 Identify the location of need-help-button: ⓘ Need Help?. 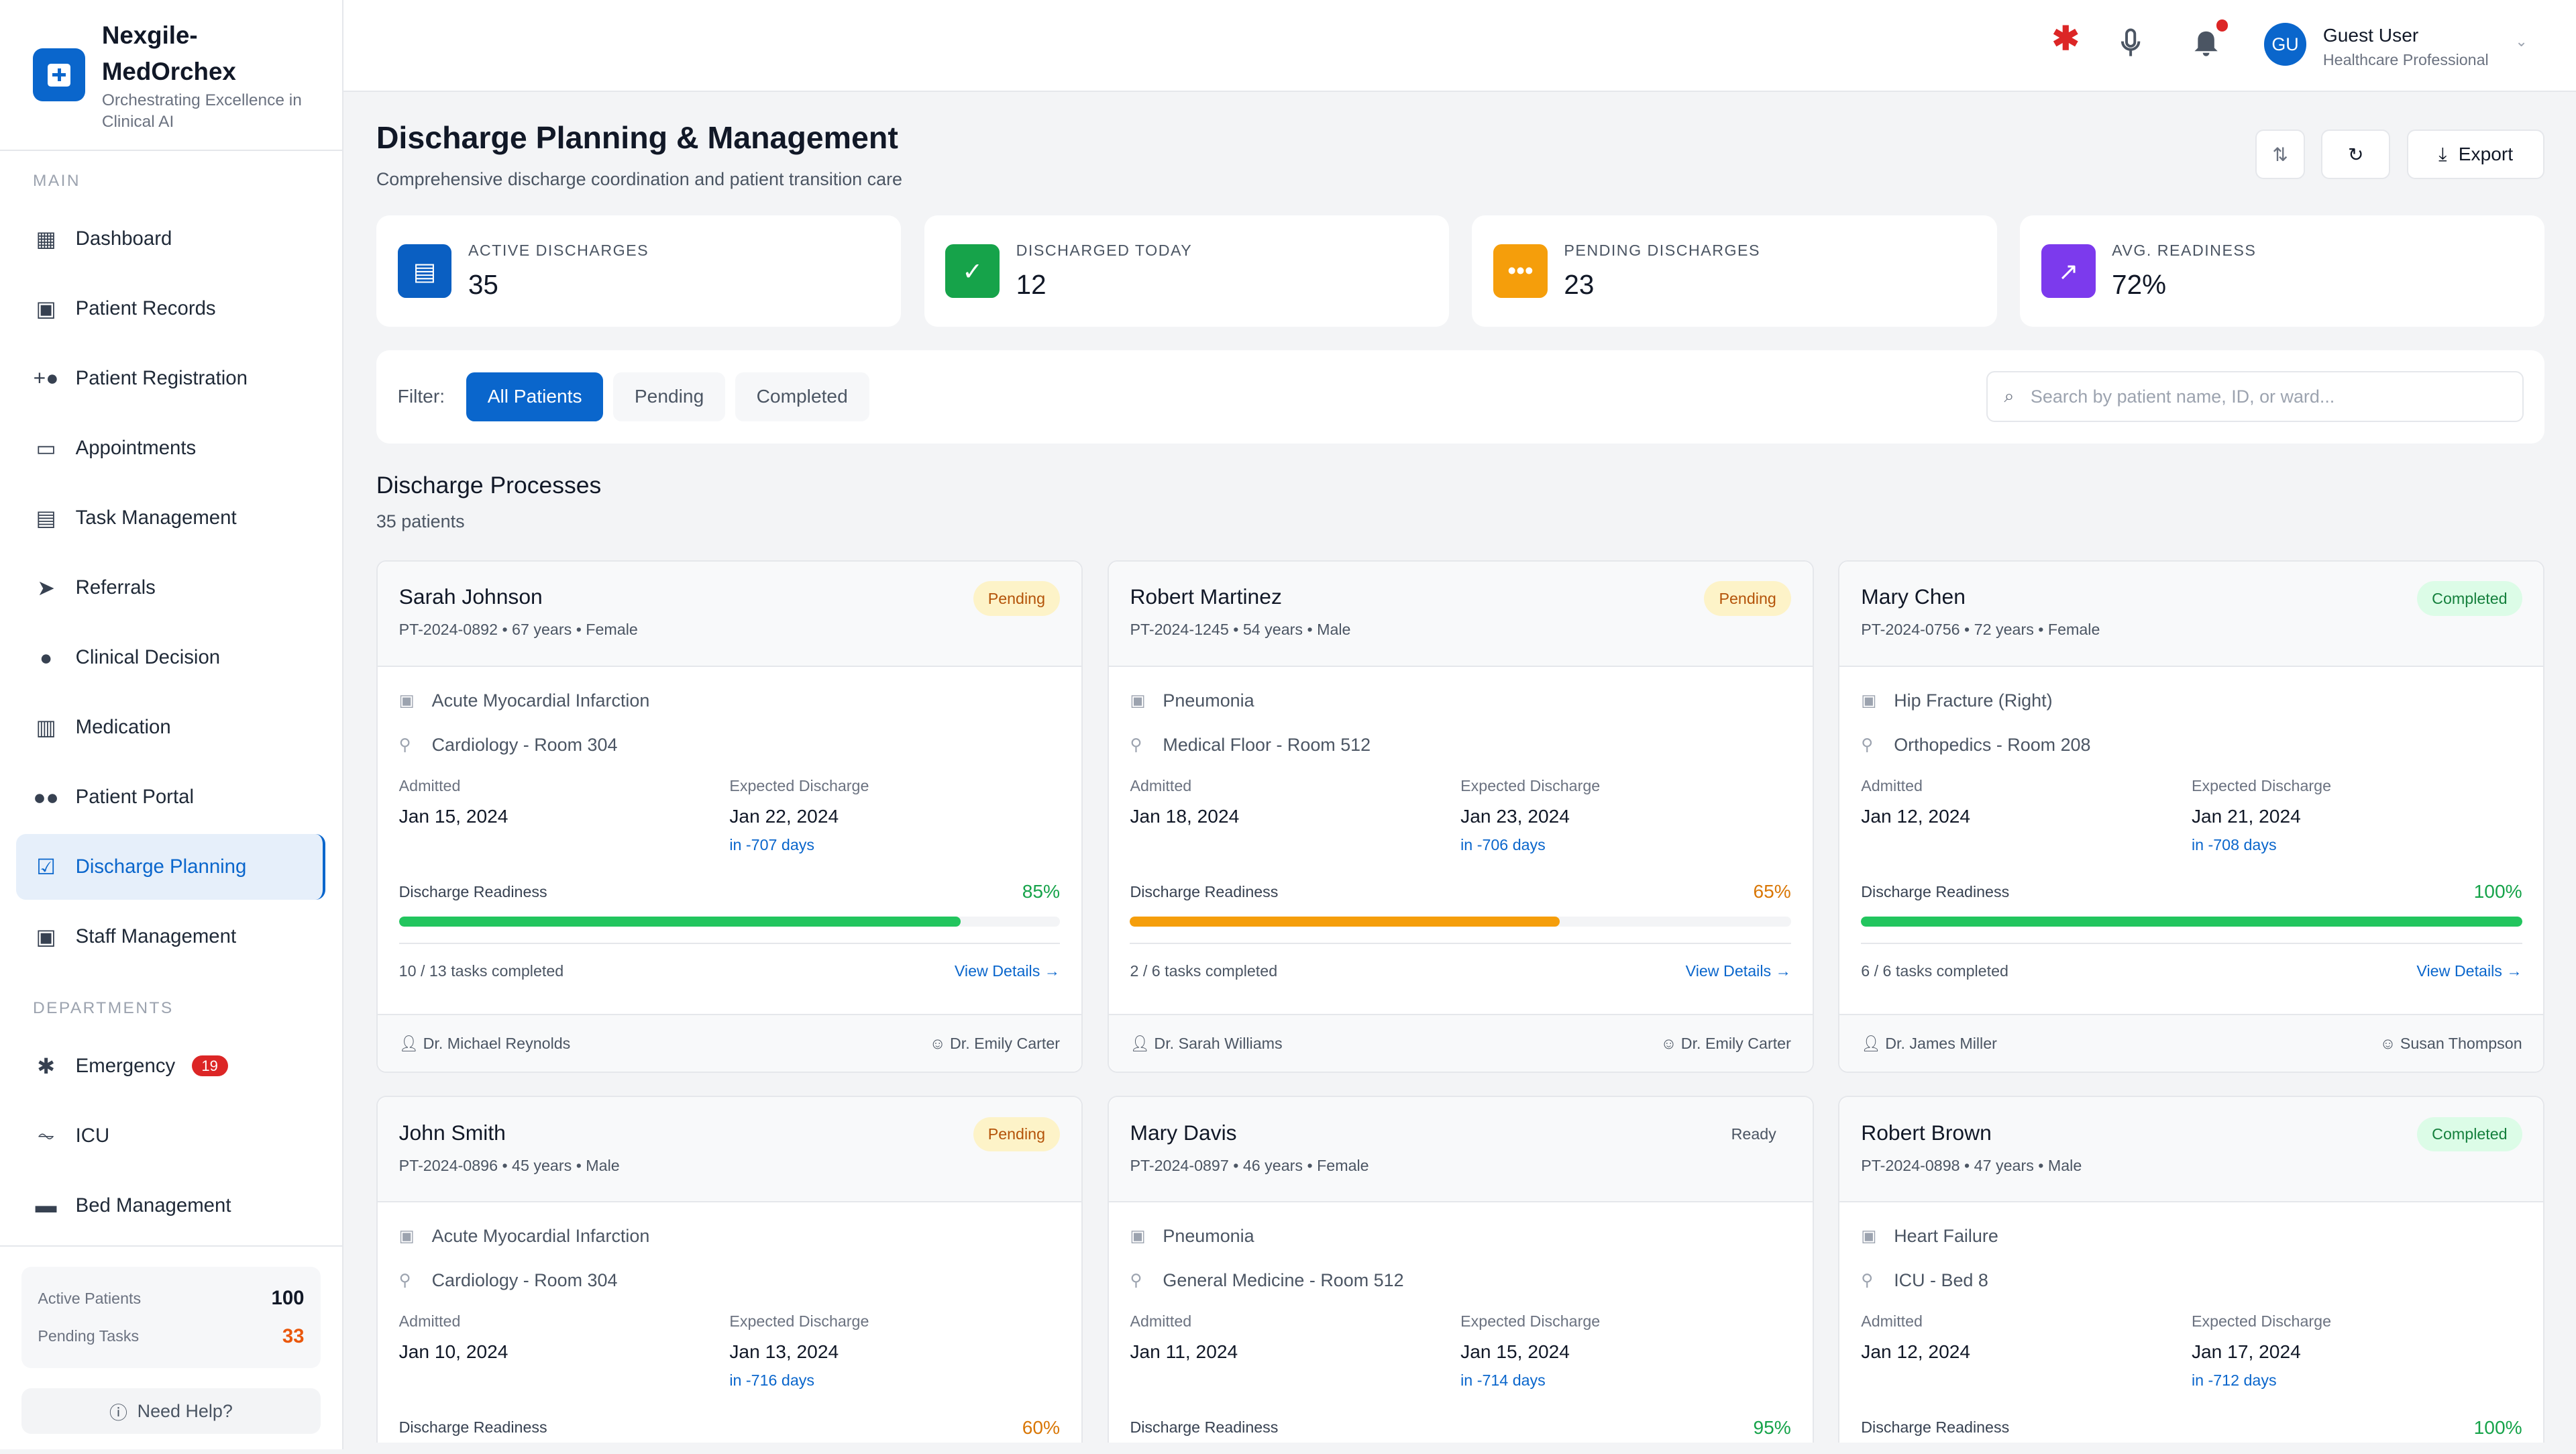
(171, 1412).